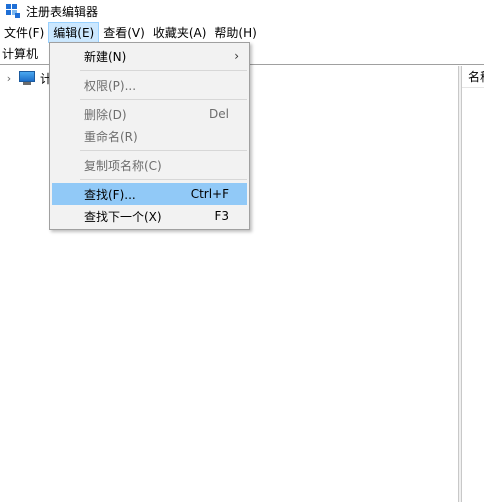 The height and width of the screenshot is (502, 484). Describe the element at coordinates (24, 32) in the screenshot. I see `menu-file: 文件(F)` at that location.